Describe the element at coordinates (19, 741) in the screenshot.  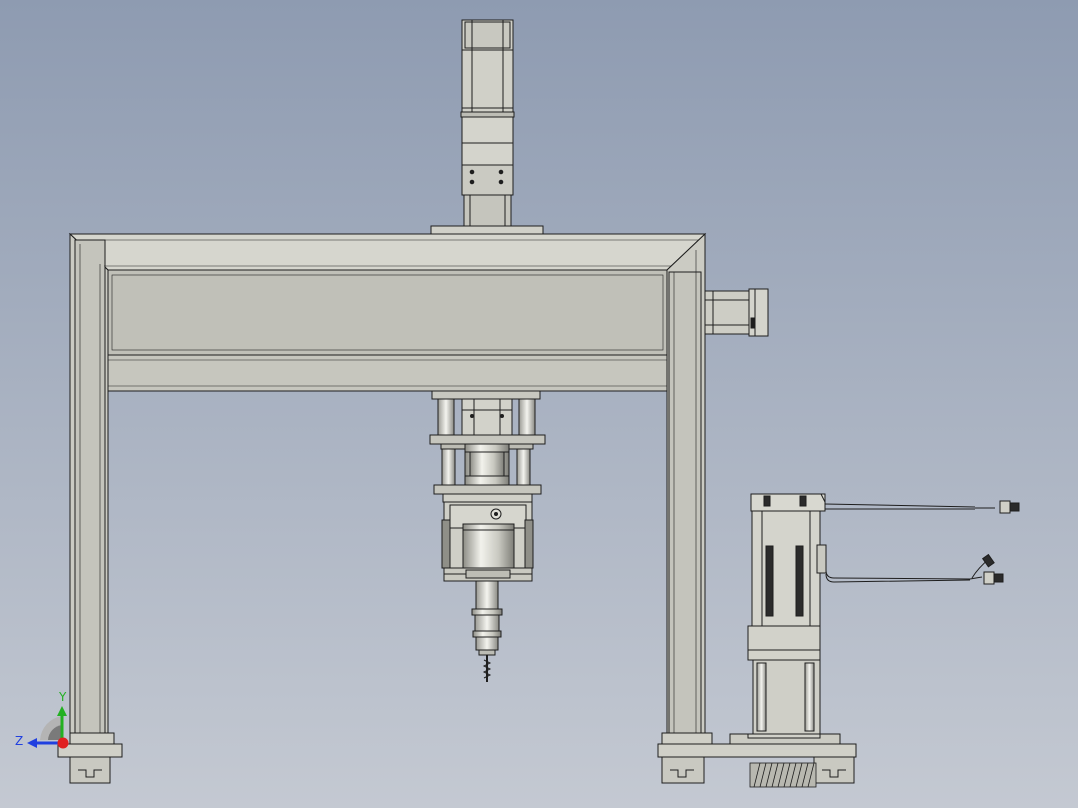
I see `triad-z-label: Z` at that location.